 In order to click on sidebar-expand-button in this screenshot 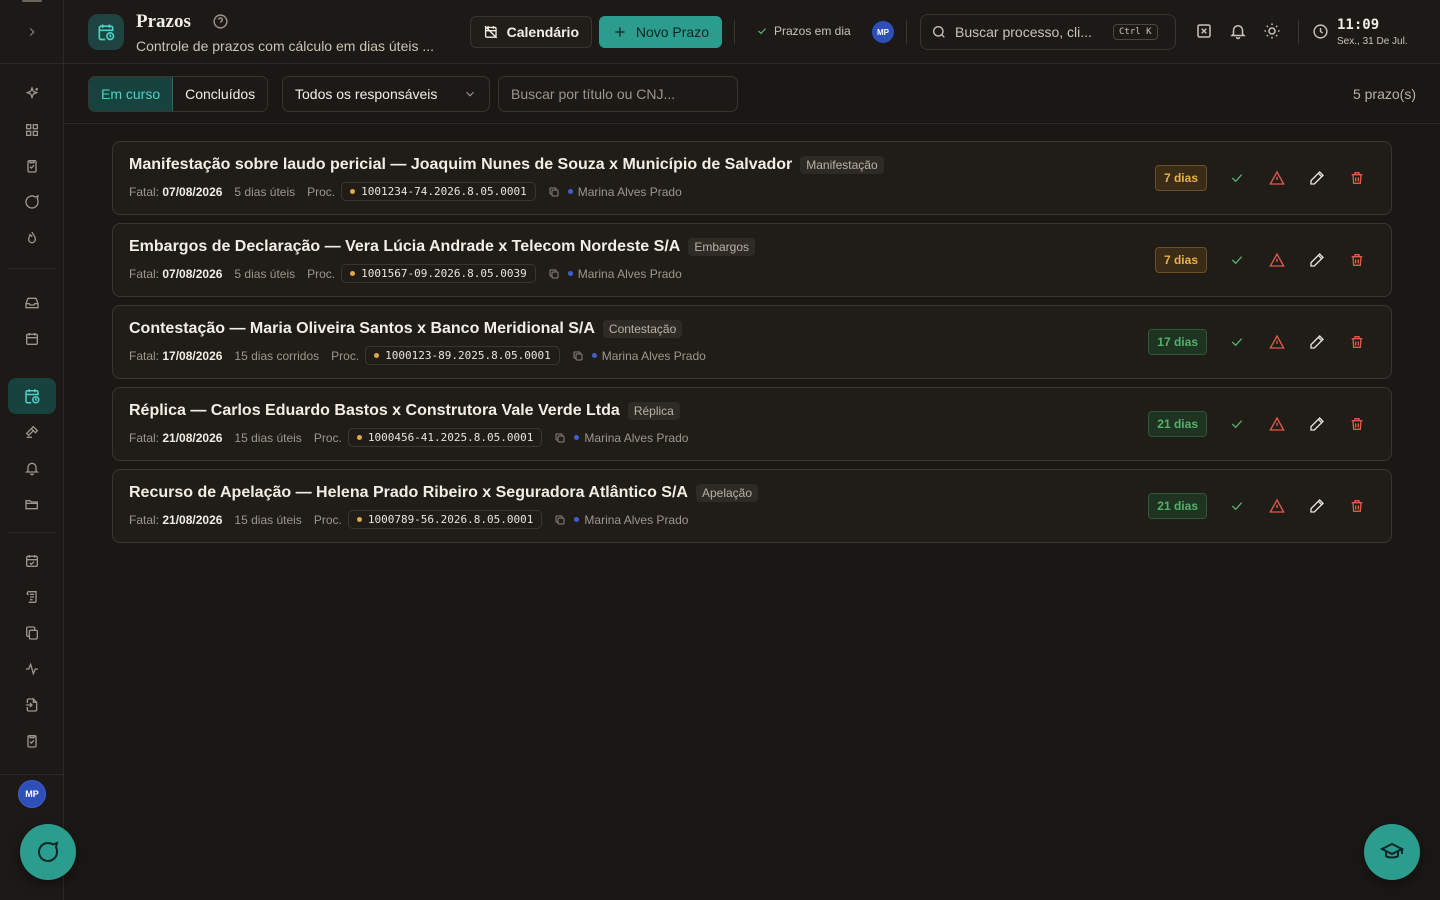, I will do `click(32, 32)`.